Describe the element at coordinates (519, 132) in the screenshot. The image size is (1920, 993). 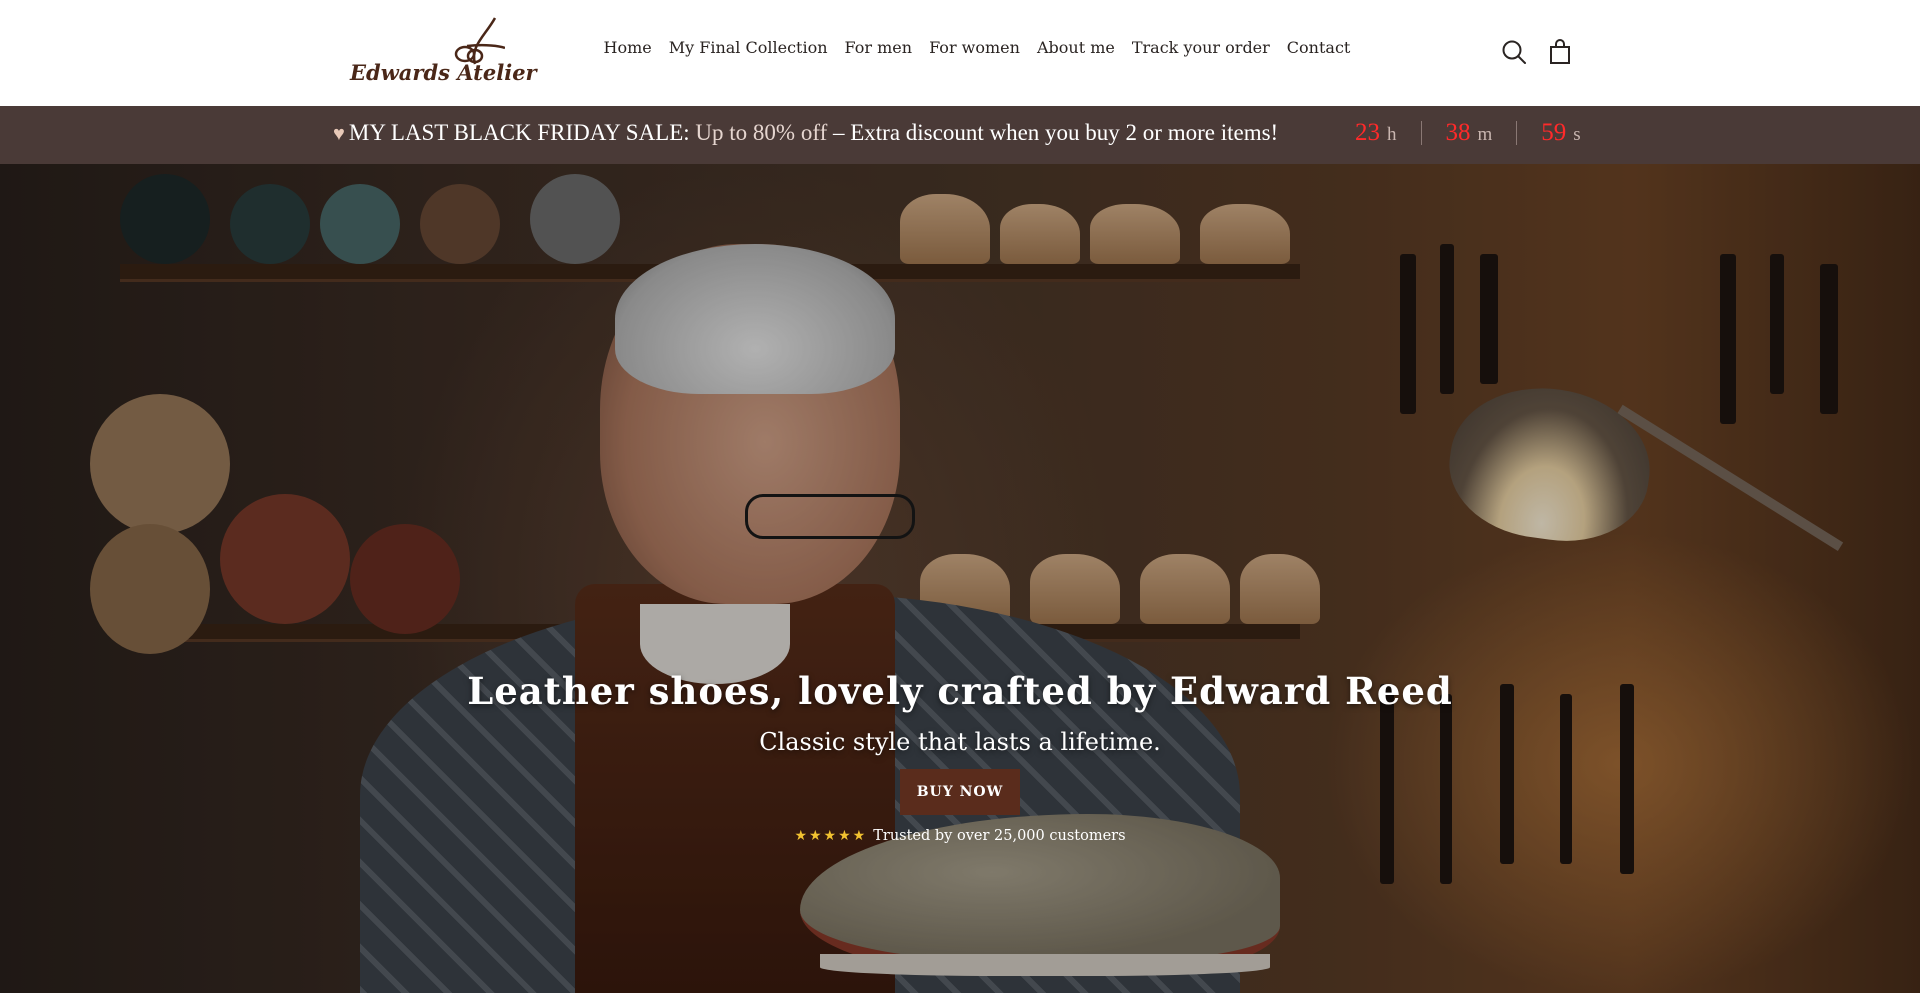
I see `sale-lead: MY LAST BLACK FRIDAY SALE:` at that location.